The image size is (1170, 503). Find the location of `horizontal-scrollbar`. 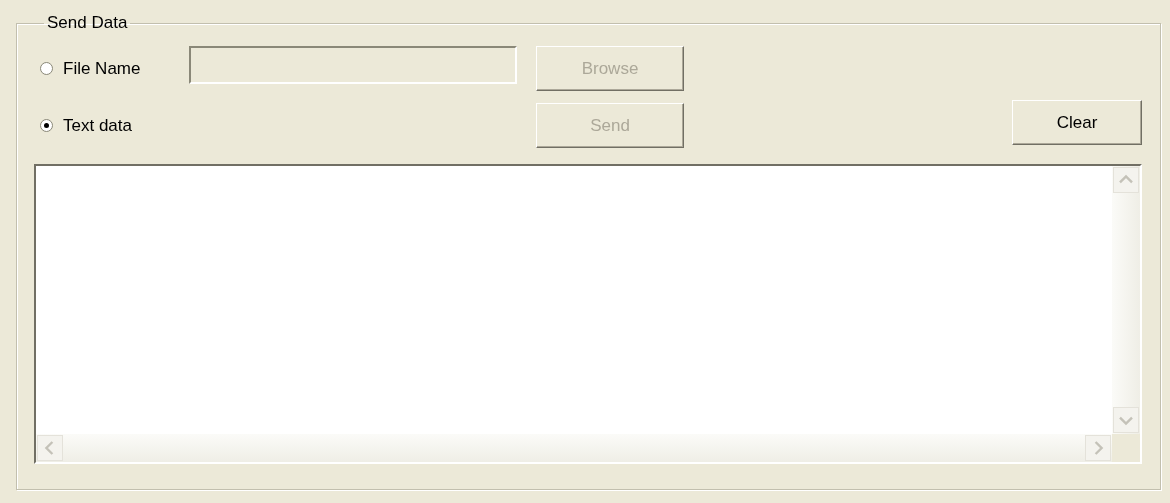

horizontal-scrollbar is located at coordinates (574, 448).